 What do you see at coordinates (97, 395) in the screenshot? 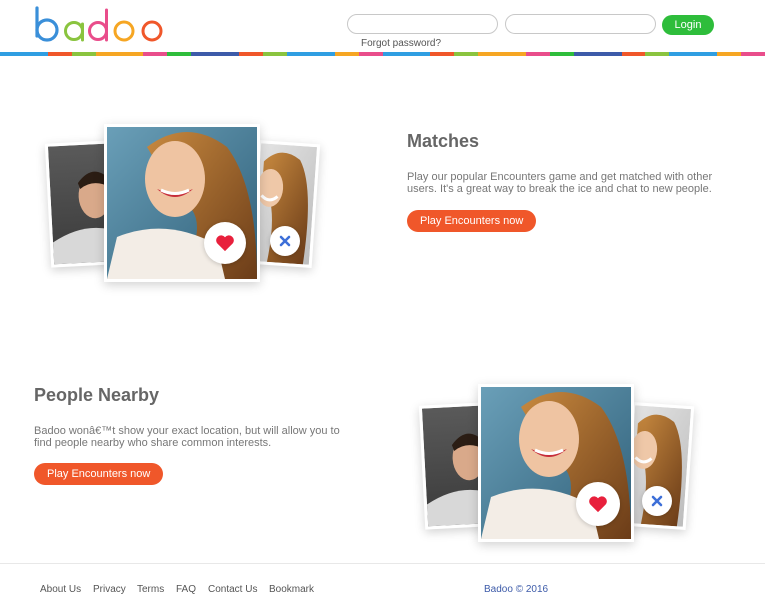
I see `nearby-title: People Nearby` at bounding box center [97, 395].